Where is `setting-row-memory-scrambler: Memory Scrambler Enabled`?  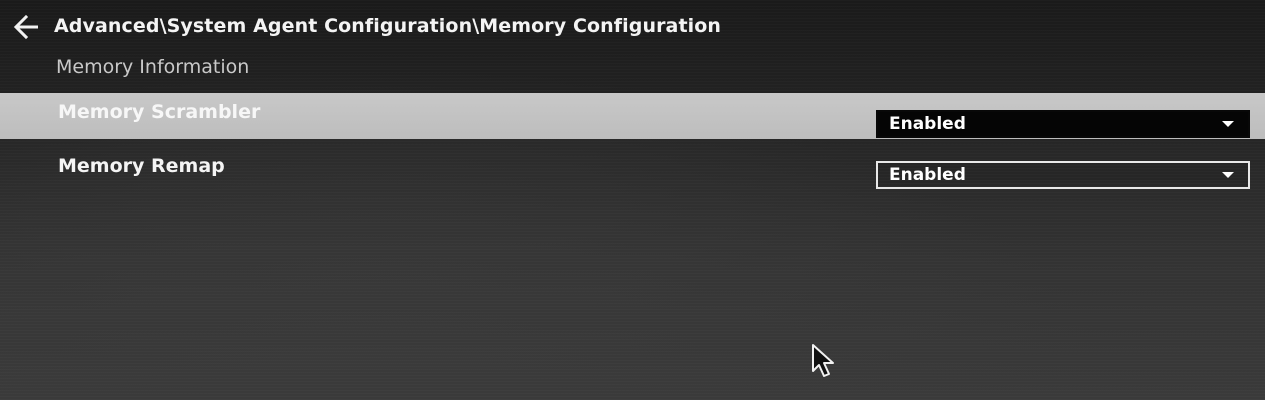 setting-row-memory-scrambler: Memory Scrambler Enabled is located at coordinates (632, 116).